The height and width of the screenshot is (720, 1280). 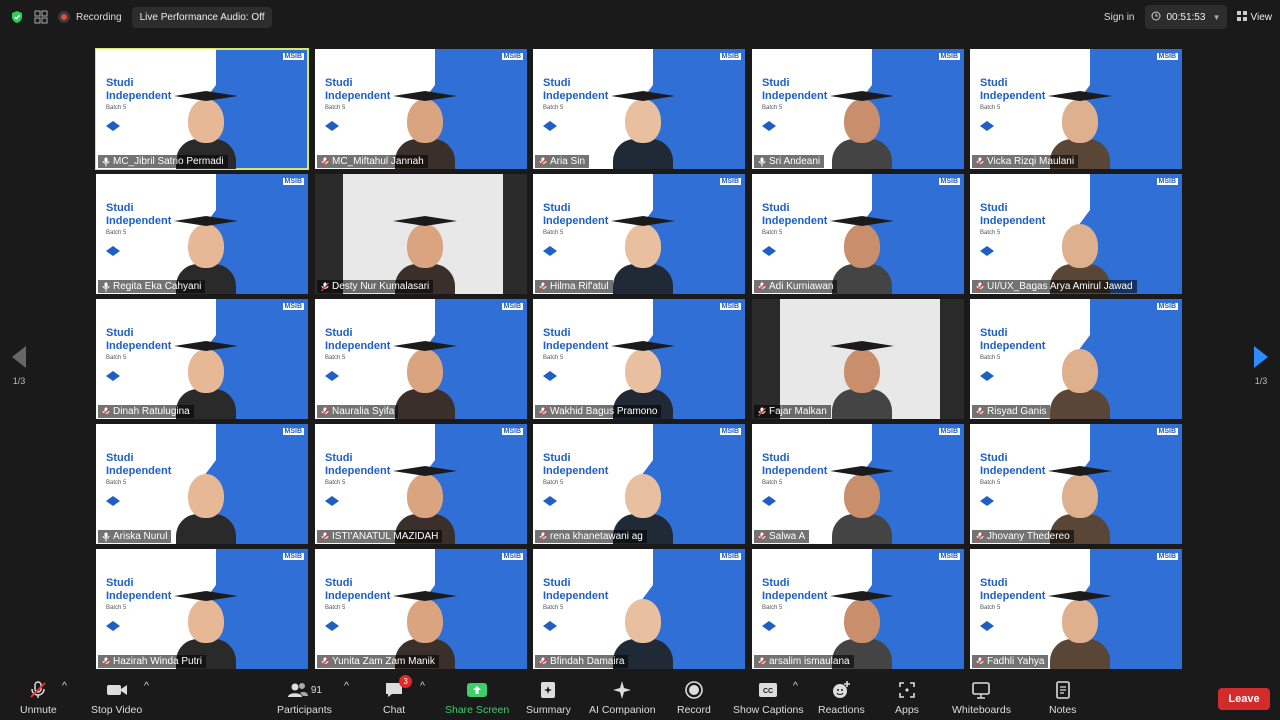 I want to click on participant-tile: Studi Independent Batch 5 MSIB Salwa A, so click(x=858, y=484).